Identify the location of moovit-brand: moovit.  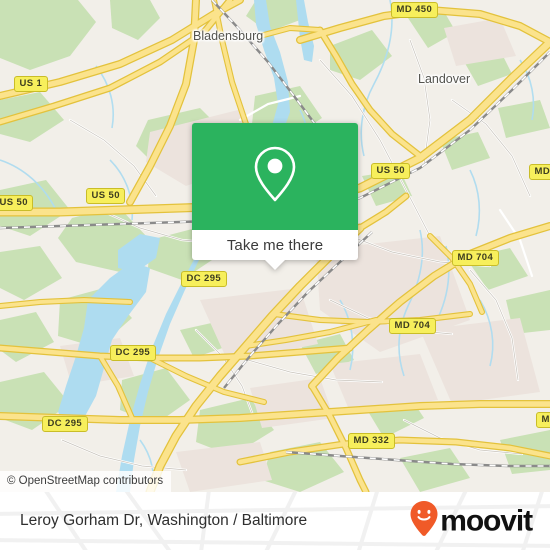
(471, 521).